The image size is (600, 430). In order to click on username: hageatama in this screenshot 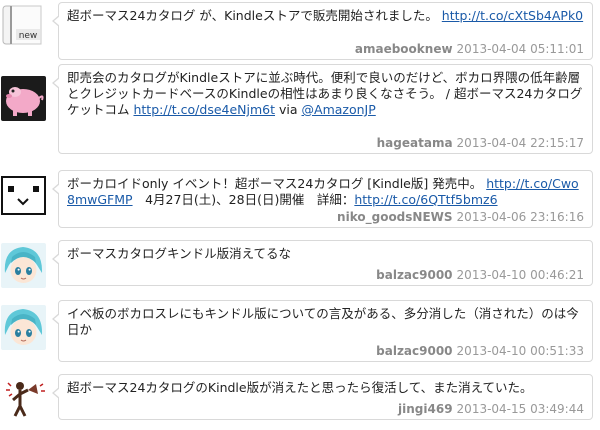, I will do `click(415, 143)`.